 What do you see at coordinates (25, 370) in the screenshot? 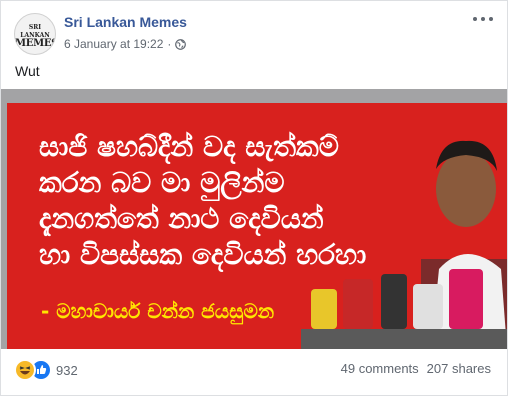
I see `haha-icon` at bounding box center [25, 370].